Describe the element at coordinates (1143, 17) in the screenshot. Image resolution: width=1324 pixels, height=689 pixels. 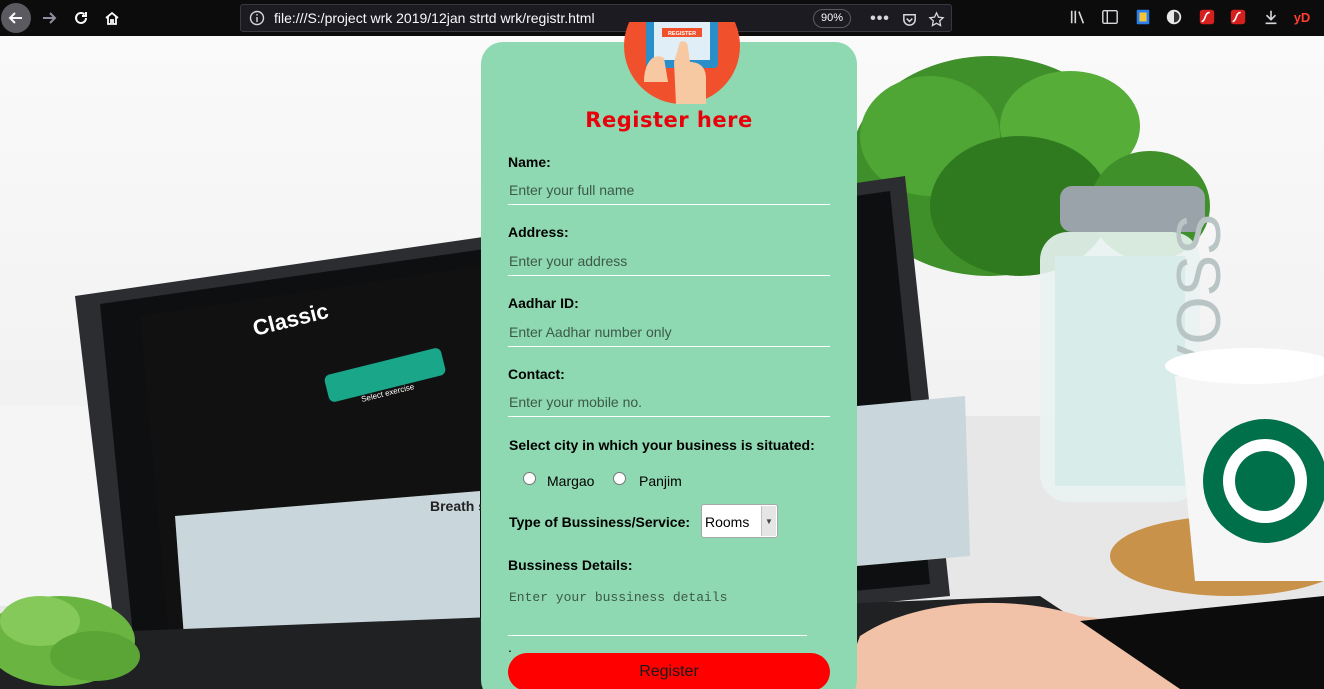
I see `extension-icon` at that location.